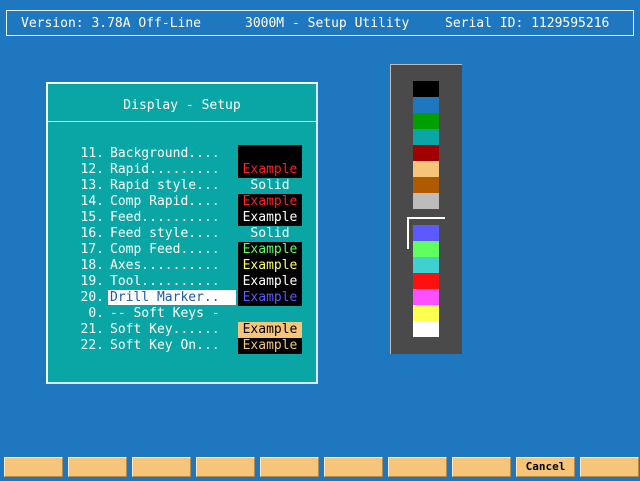 The width and height of the screenshot is (640, 481). I want to click on color-swatch-light-blue, so click(426, 233).